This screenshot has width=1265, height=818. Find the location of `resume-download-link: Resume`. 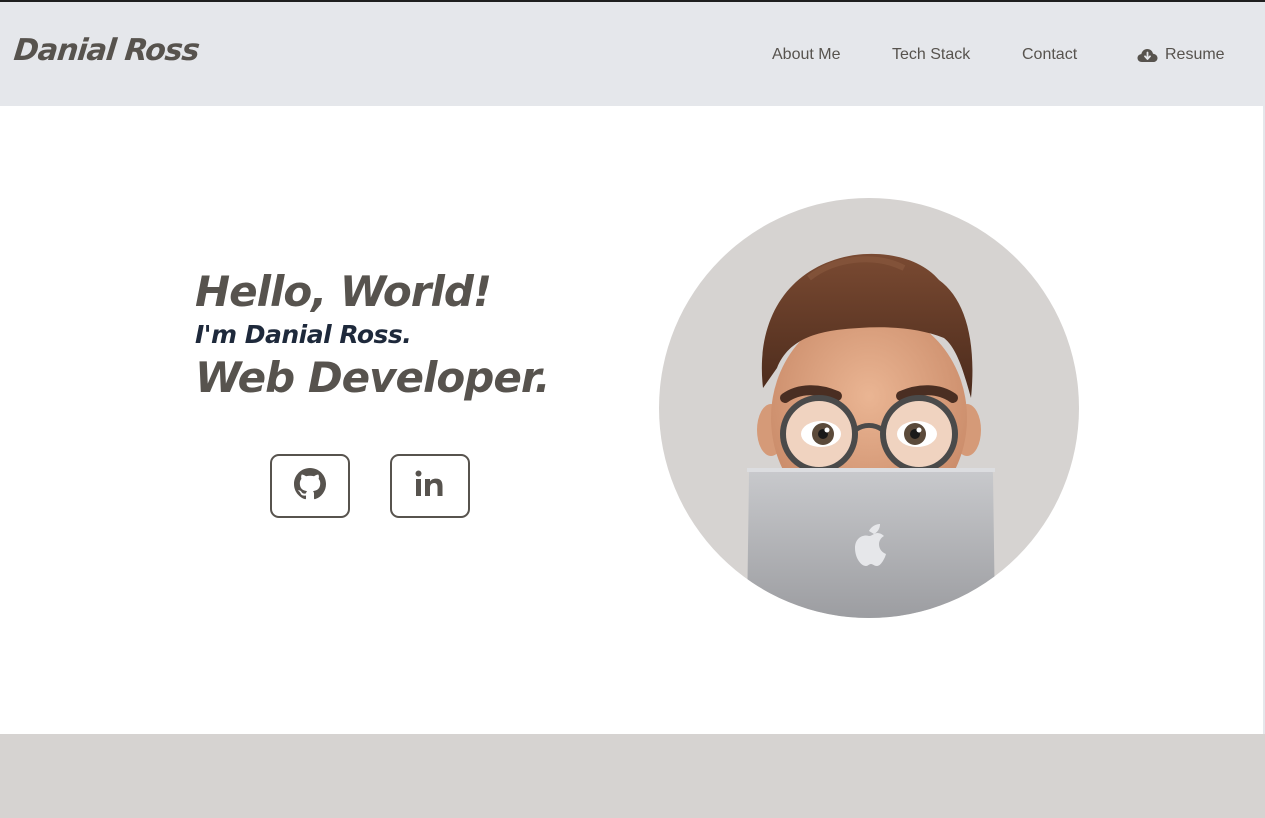

resume-download-link: Resume is located at coordinates (1181, 55).